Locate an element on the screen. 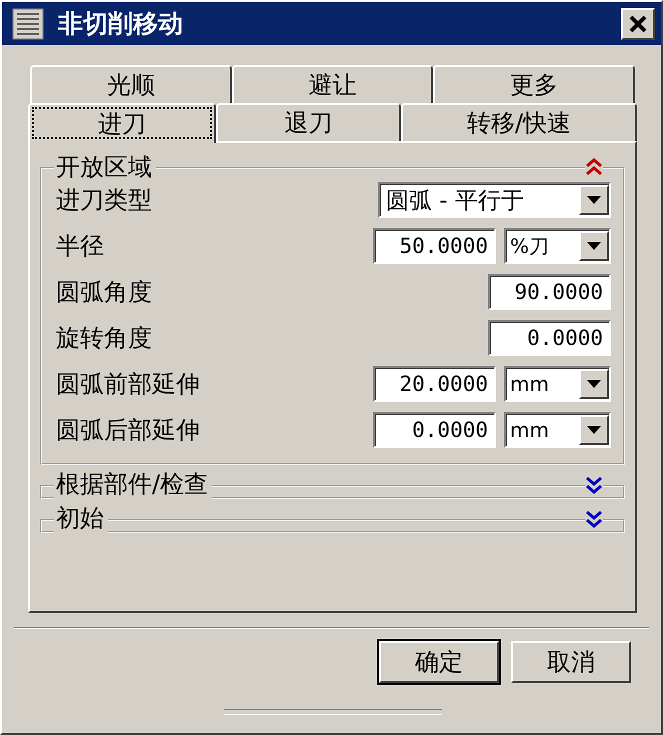 This screenshot has height=735, width=663. number-field: 50.0000 is located at coordinates (434, 246).